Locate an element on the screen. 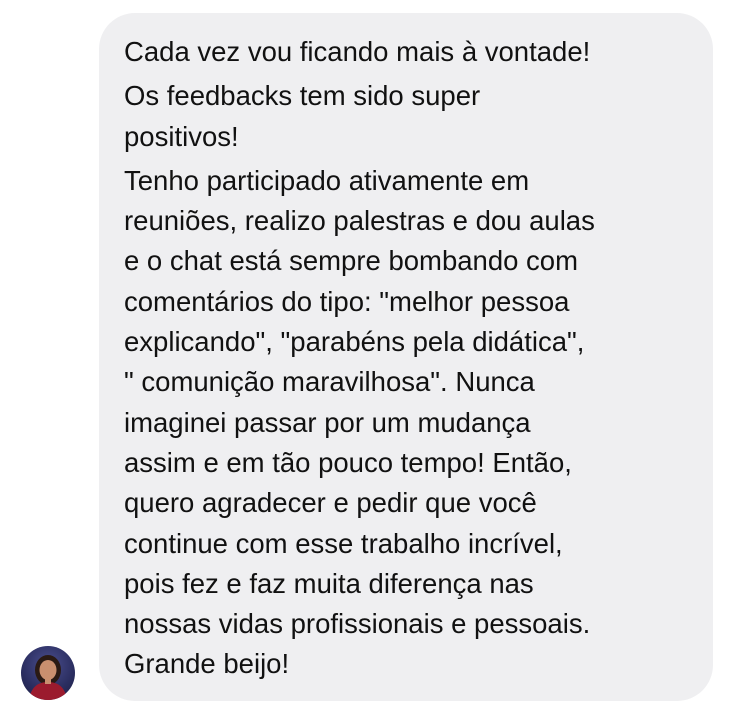  profile-photo-avatar-icon is located at coordinates (48, 677).